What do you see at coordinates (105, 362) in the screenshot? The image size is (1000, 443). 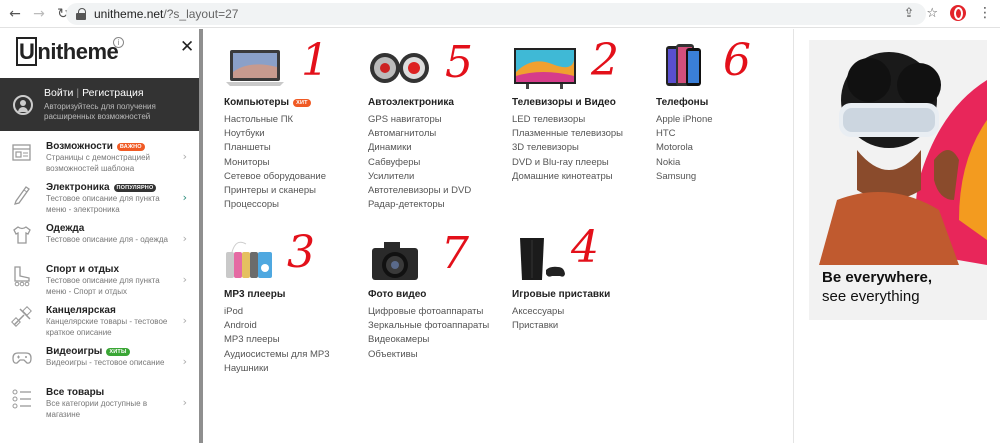 I see `sidebar-item-desc: Видеоигры - тестовое описание` at bounding box center [105, 362].